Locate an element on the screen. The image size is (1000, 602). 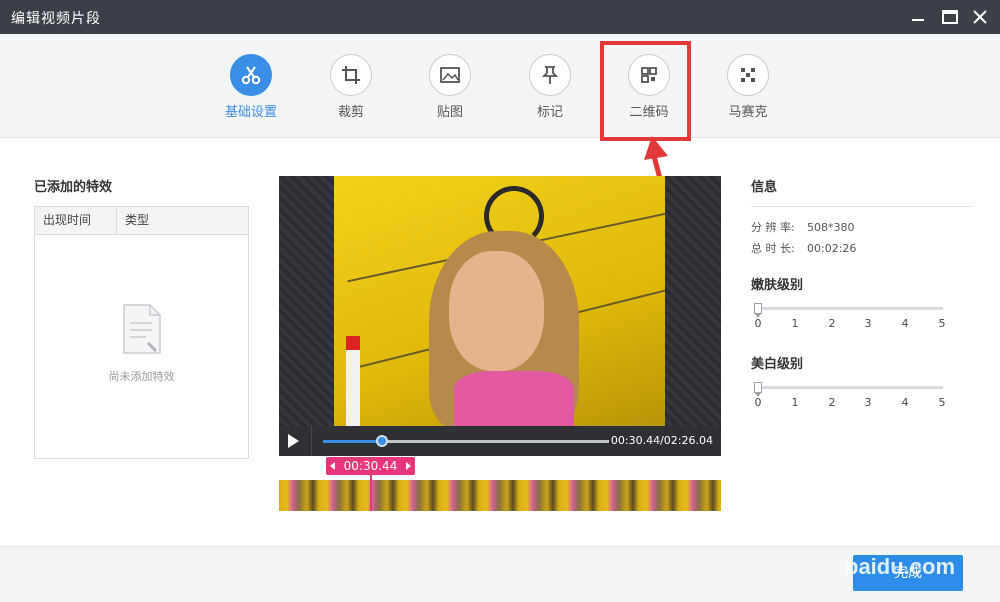
effects-table-header: 出现时间 类型 is located at coordinates (141, 221).